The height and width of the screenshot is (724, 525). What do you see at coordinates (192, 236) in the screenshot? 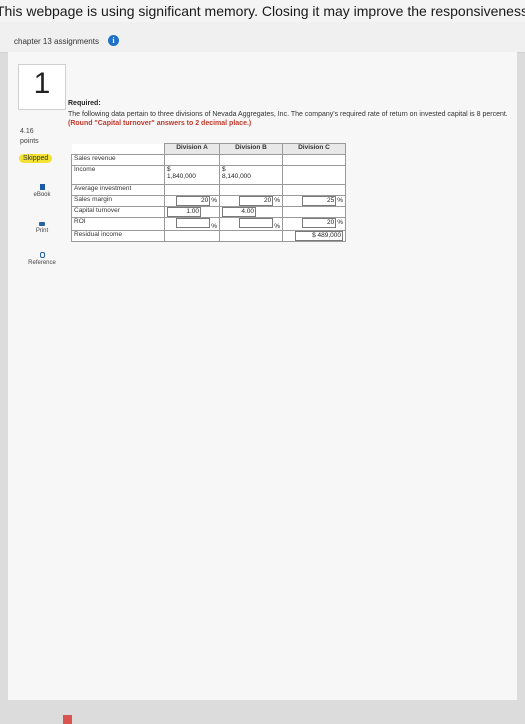
I see `a-residual-income-cell` at bounding box center [192, 236].